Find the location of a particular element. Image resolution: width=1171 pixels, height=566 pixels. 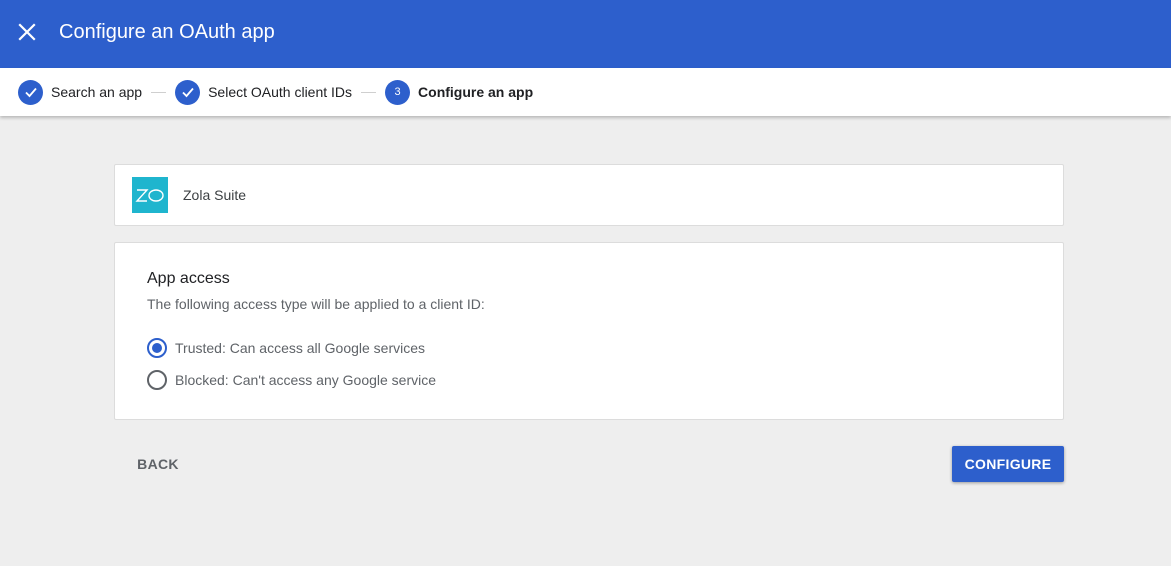

radio-label: Blocked: Can't access any Google service is located at coordinates (306, 380).